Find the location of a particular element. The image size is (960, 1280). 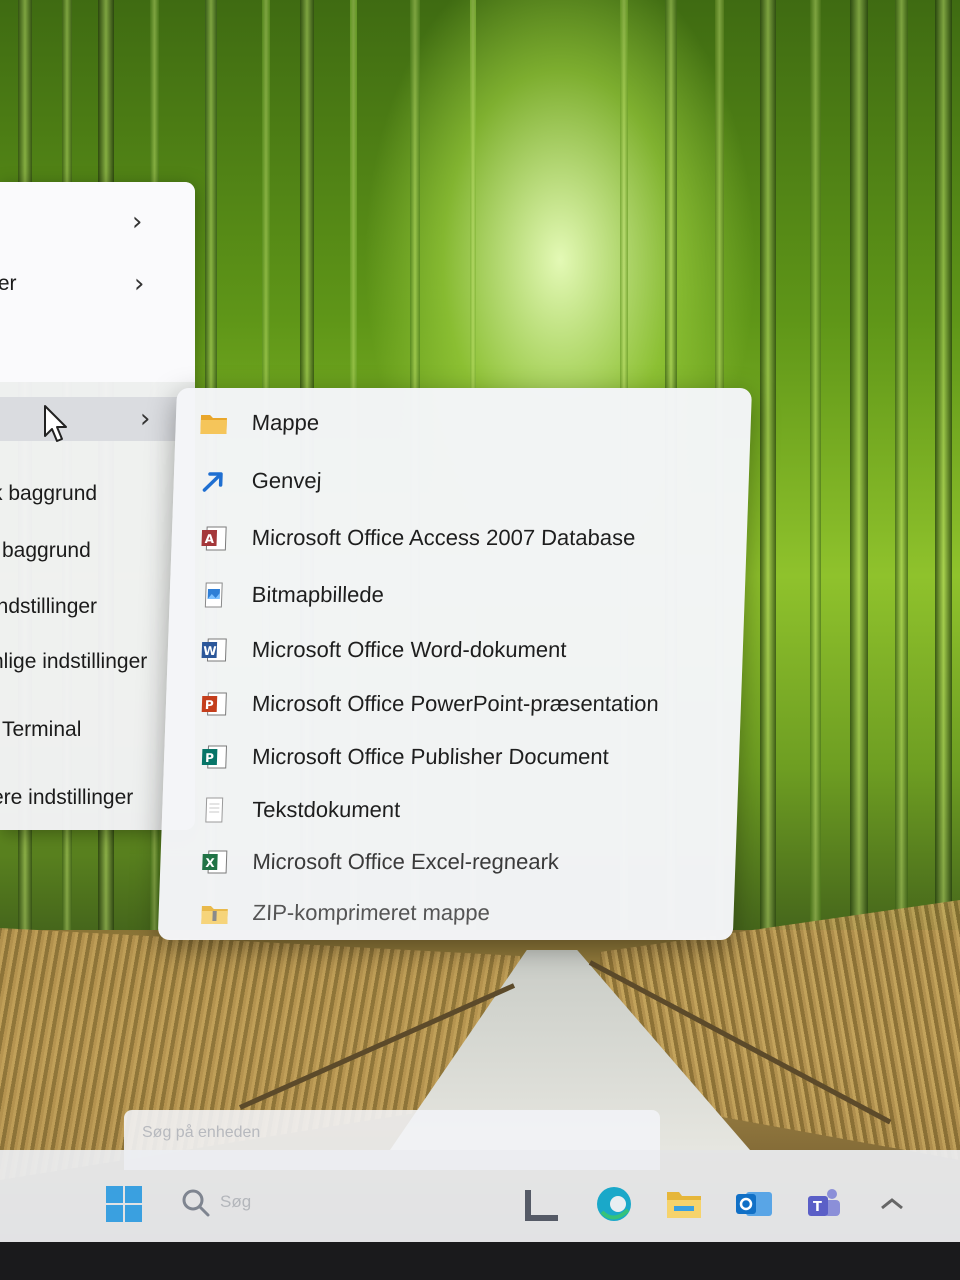

context-menu-item-terminal: Terminal is located at coordinates (95, 730).